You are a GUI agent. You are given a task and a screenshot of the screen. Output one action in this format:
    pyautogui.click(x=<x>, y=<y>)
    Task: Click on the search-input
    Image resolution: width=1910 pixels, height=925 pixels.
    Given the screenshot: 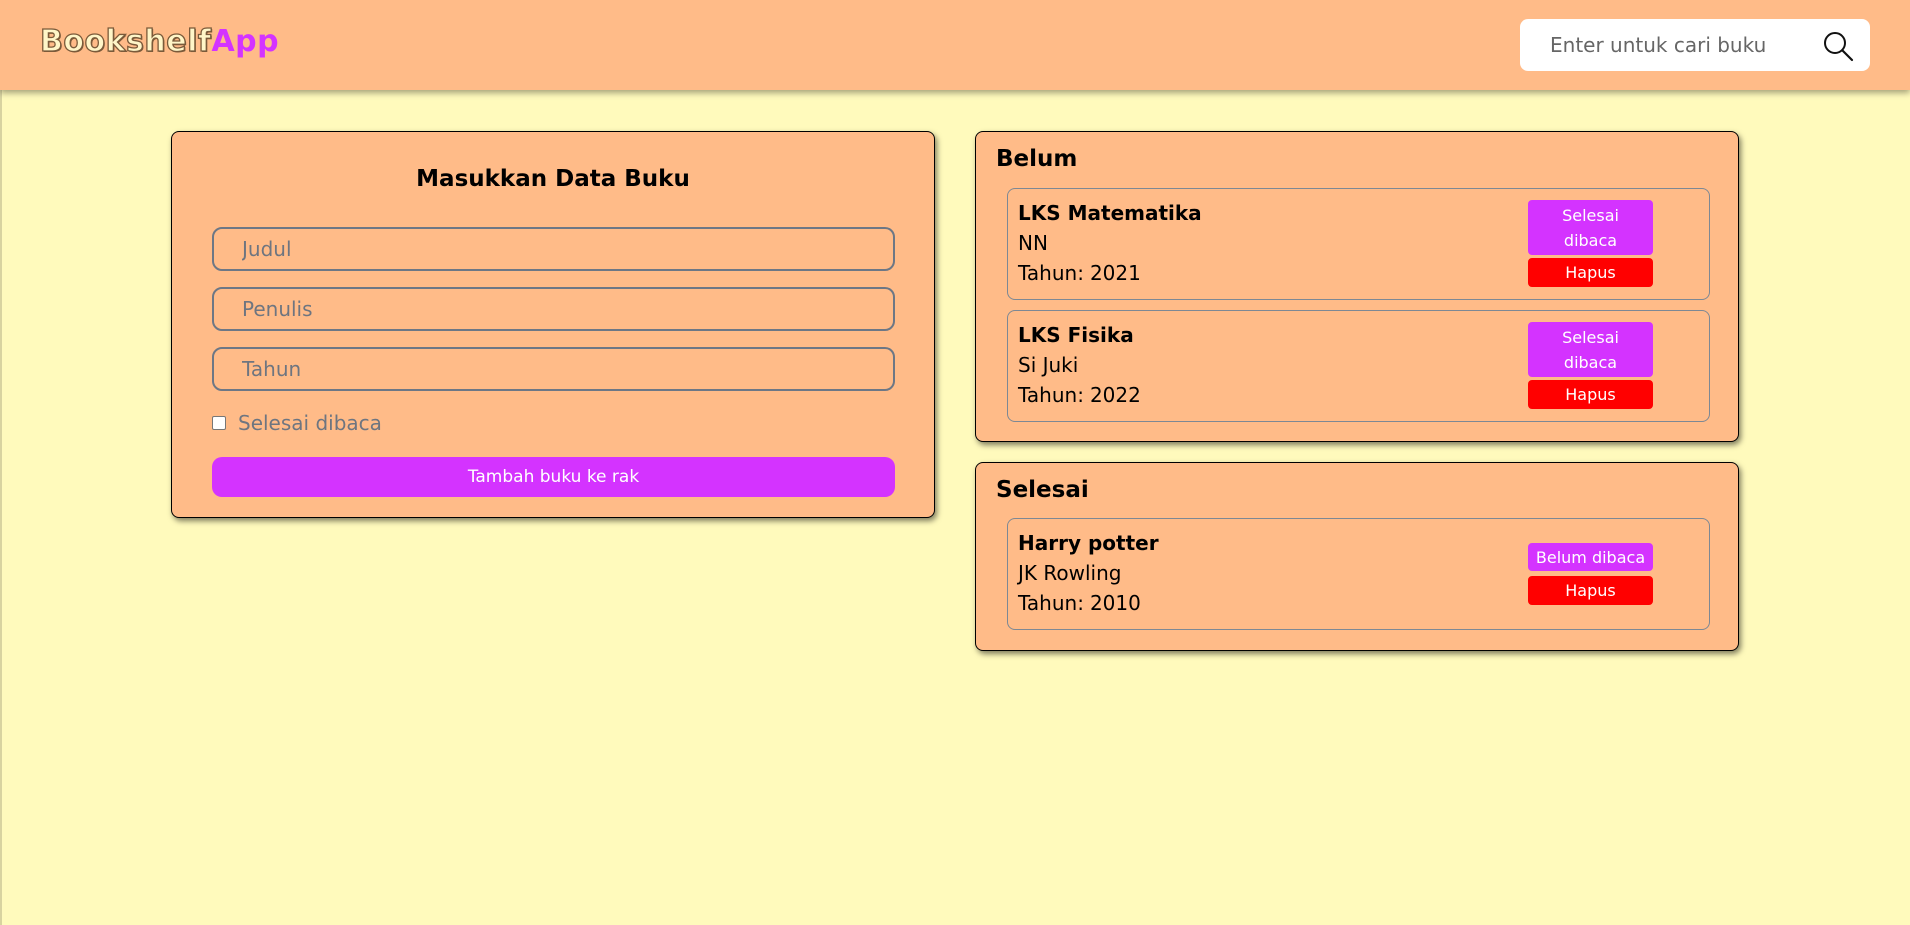 What is the action you would take?
    pyautogui.click(x=1675, y=45)
    